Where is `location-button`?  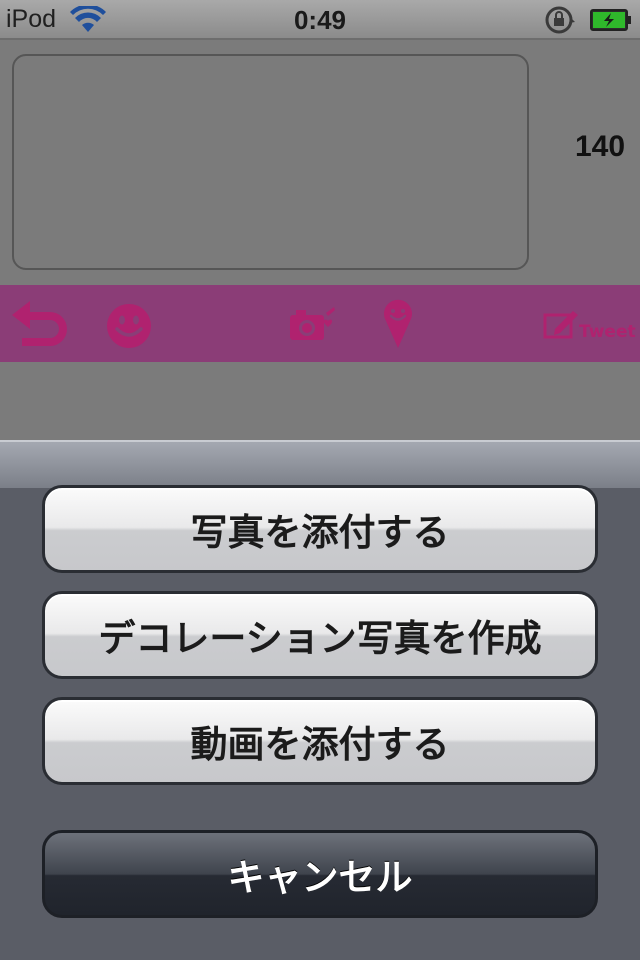 location-button is located at coordinates (398, 324).